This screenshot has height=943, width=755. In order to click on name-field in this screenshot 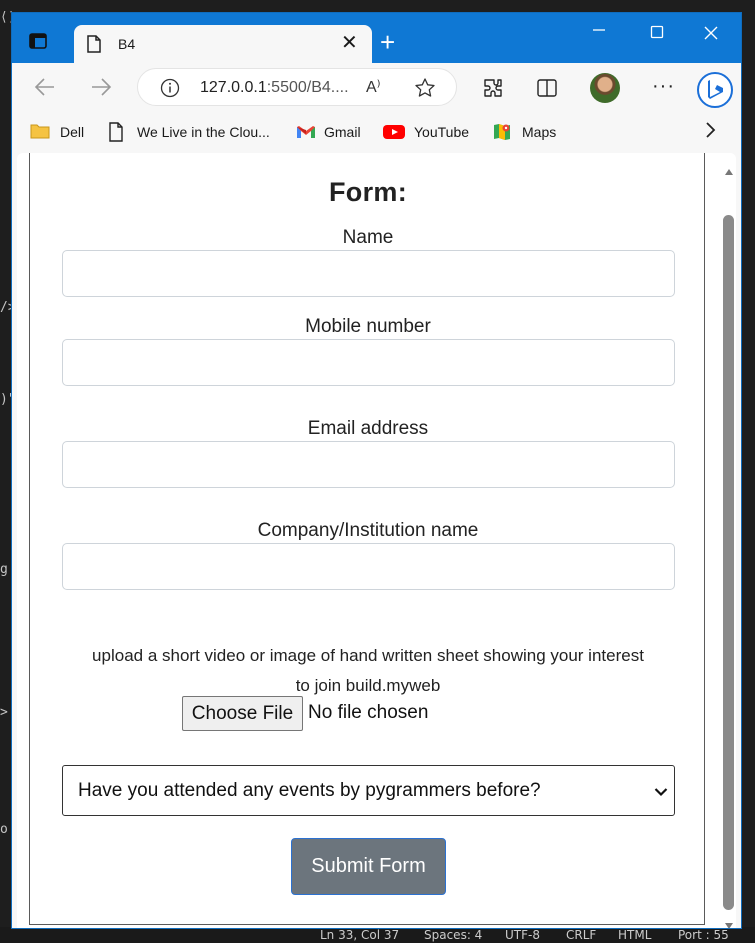, I will do `click(368, 273)`.